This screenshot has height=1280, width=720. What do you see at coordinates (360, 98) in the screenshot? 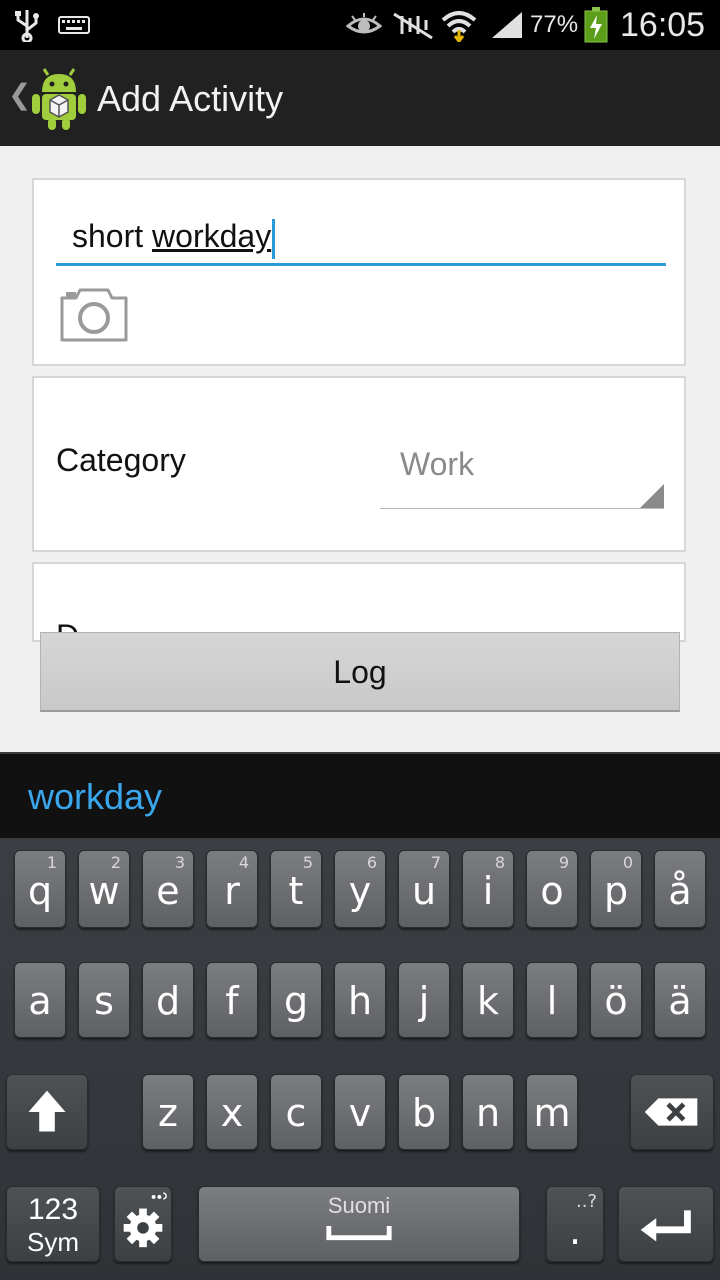
I see `action-bar: ❮ Add Activity` at bounding box center [360, 98].